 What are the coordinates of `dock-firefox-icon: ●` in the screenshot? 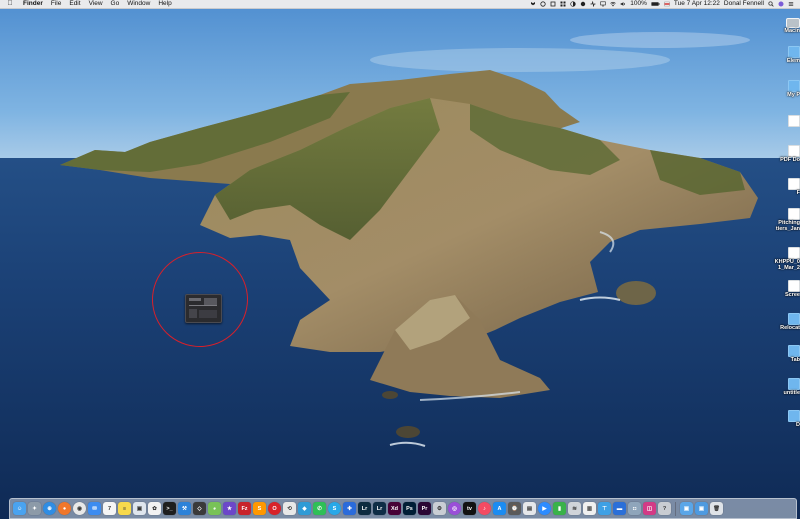 It's located at (64, 508).